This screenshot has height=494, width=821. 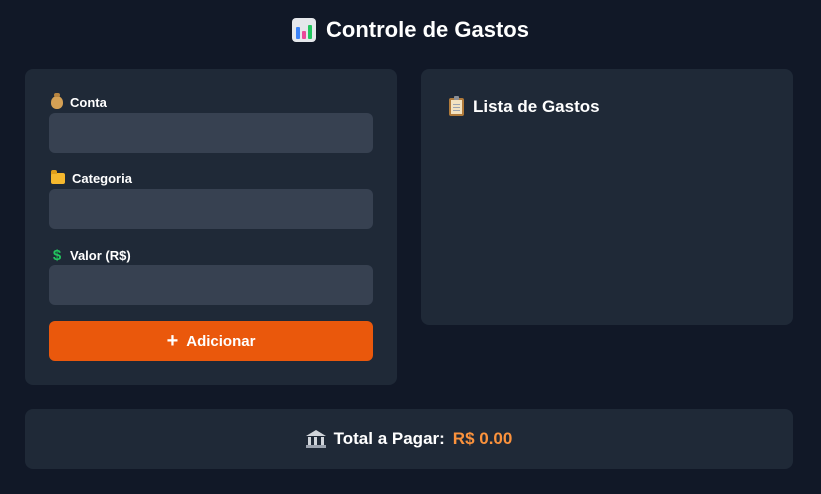 I want to click on bank-icon, so click(x=315, y=439).